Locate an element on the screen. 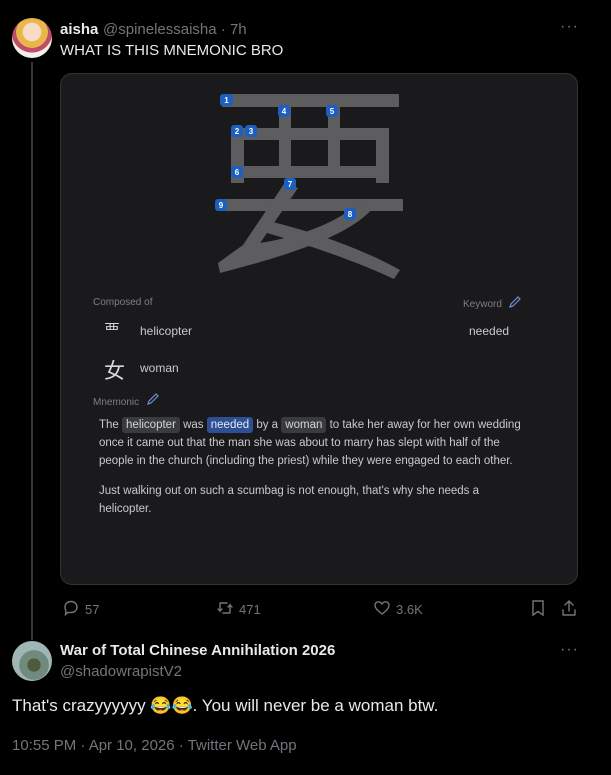 The height and width of the screenshot is (775, 611). author-name: War of Total Chinese Annihilation 2026 is located at coordinates (197, 650).